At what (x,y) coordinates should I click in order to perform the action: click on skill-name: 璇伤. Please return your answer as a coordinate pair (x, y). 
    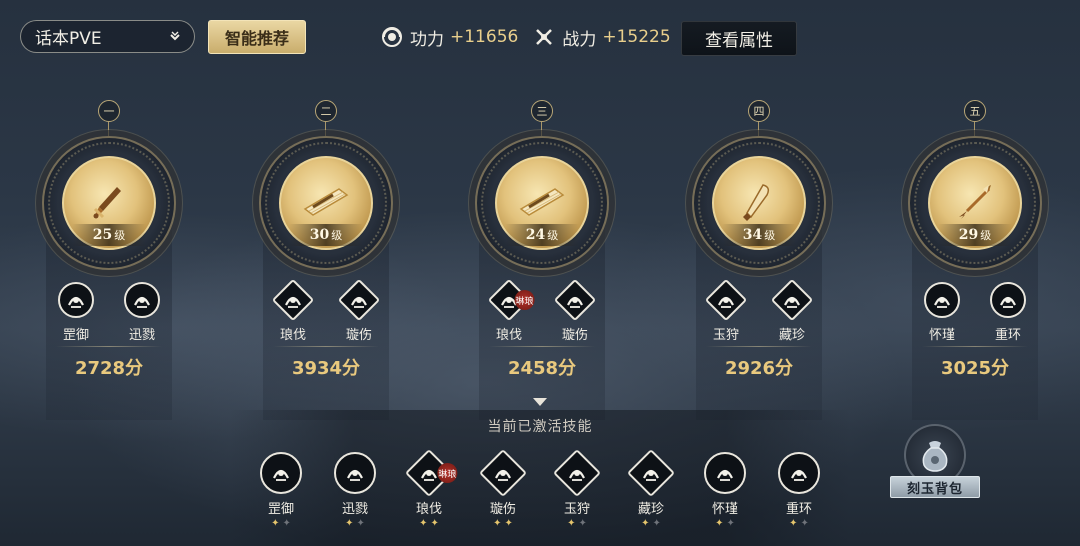
    Looking at the image, I should click on (574, 335).